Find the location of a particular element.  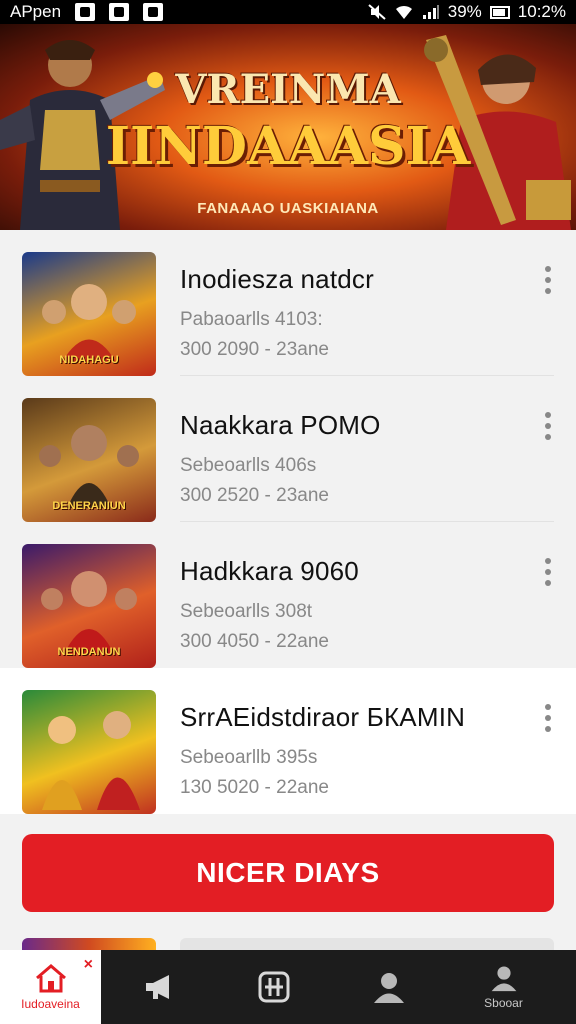

game-thumbnail: NENDANUN is located at coordinates (89, 606).